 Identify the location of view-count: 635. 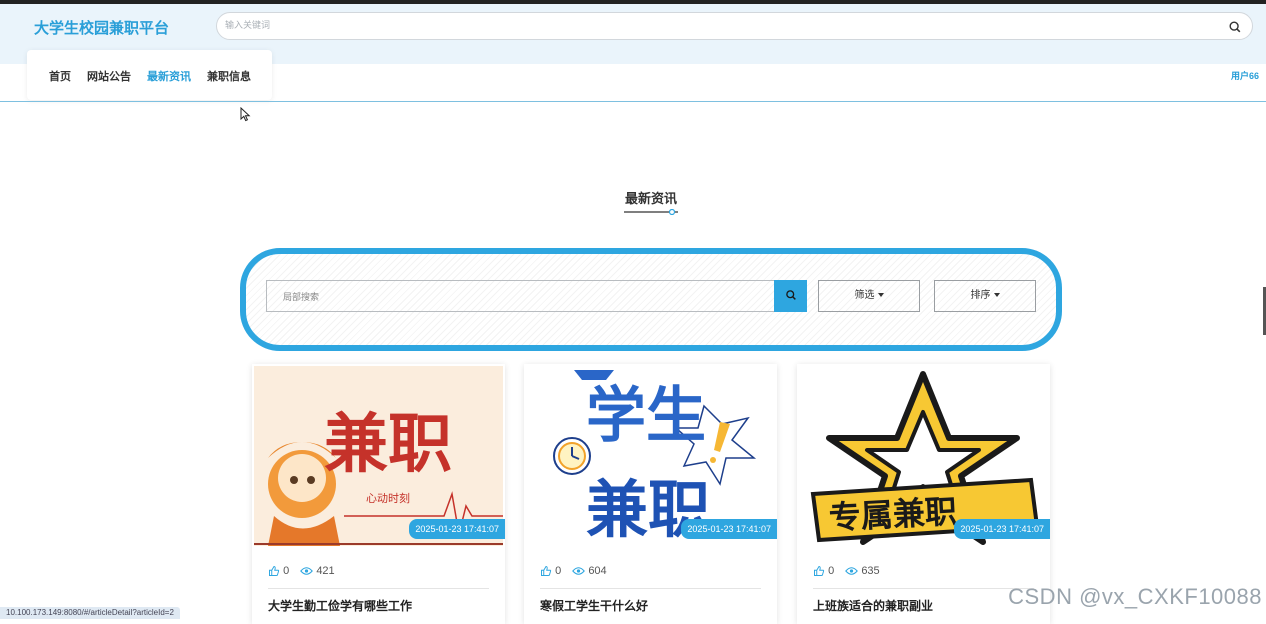
(870, 571).